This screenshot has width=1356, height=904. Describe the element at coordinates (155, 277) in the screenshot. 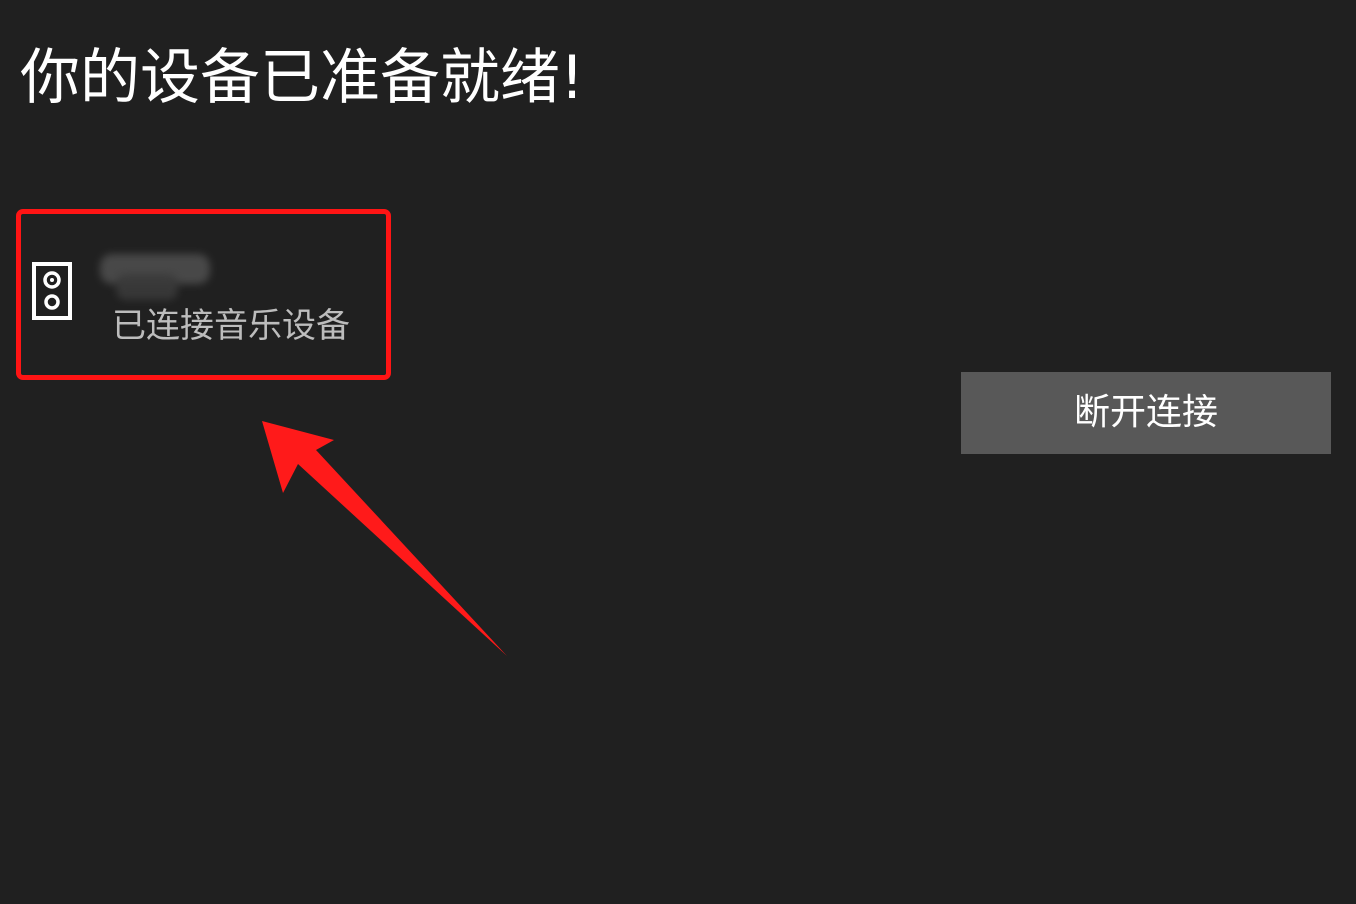

I see `device-name-redacted` at that location.